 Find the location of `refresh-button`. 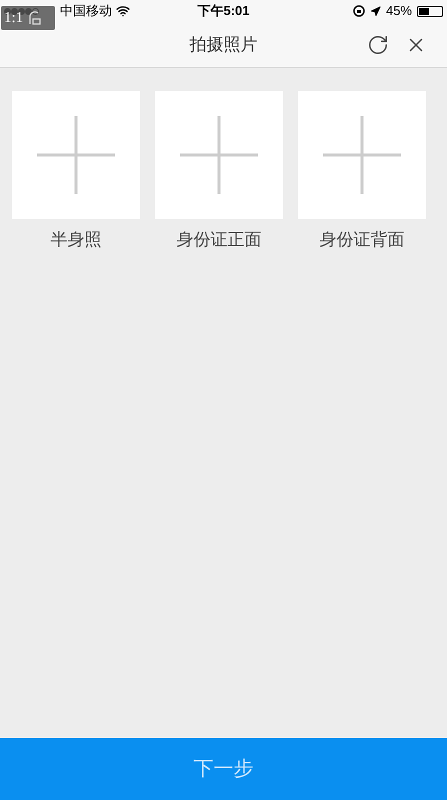

refresh-button is located at coordinates (378, 45).